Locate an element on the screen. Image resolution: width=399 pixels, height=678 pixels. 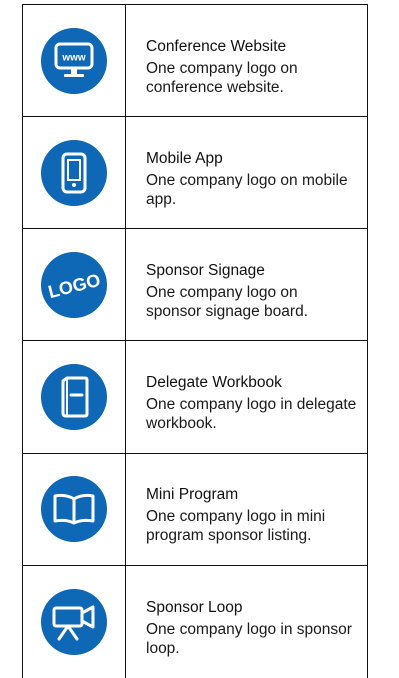
logo-badge-text: LOGO is located at coordinates (74, 286).